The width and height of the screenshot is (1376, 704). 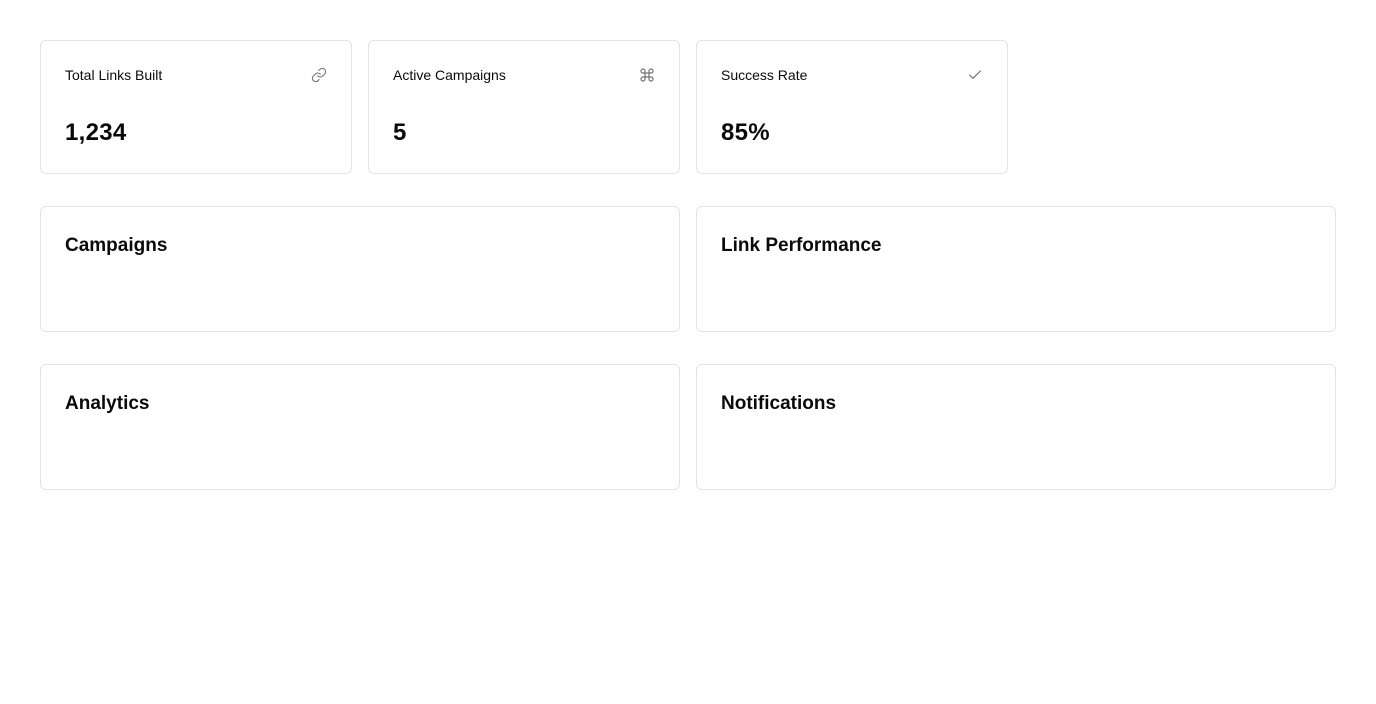 I want to click on stat-card-success-rate: Success Rate 85%, so click(x=852, y=107).